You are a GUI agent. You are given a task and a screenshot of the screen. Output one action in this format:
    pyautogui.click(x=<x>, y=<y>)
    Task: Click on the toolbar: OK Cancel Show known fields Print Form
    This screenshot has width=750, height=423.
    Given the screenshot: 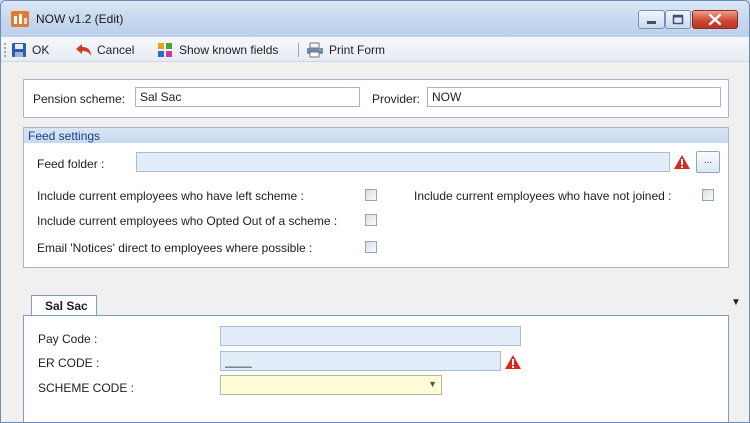 What is the action you would take?
    pyautogui.click(x=375, y=49)
    